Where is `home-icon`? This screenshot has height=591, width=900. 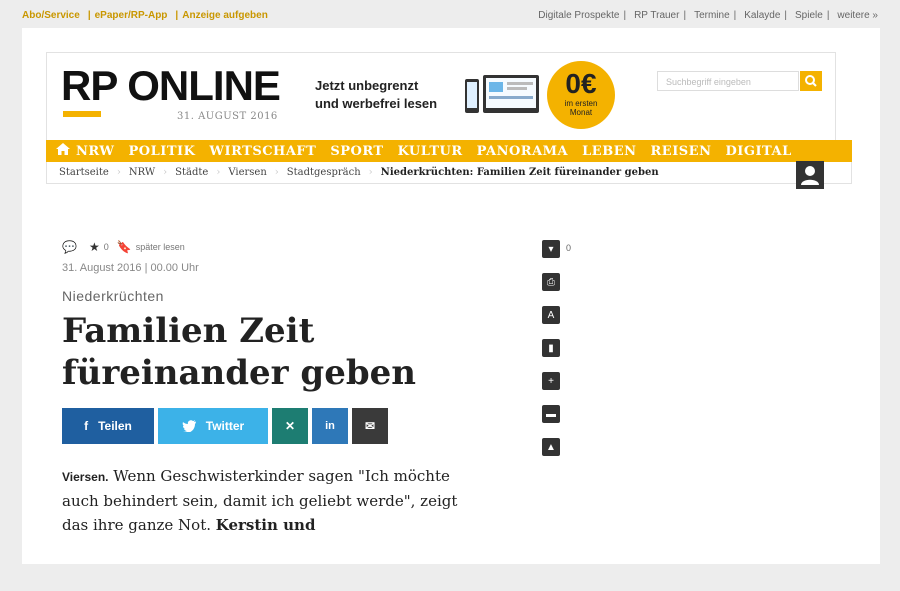 home-icon is located at coordinates (66, 151).